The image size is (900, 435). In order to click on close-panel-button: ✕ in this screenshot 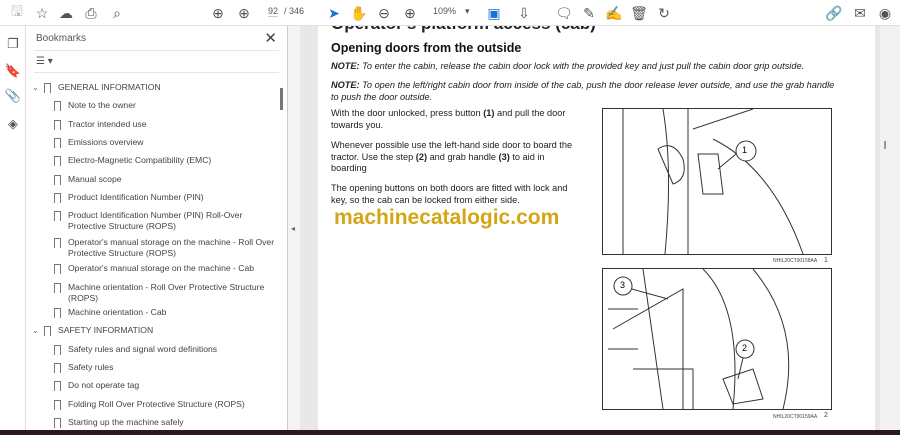, I will do `click(270, 38)`.